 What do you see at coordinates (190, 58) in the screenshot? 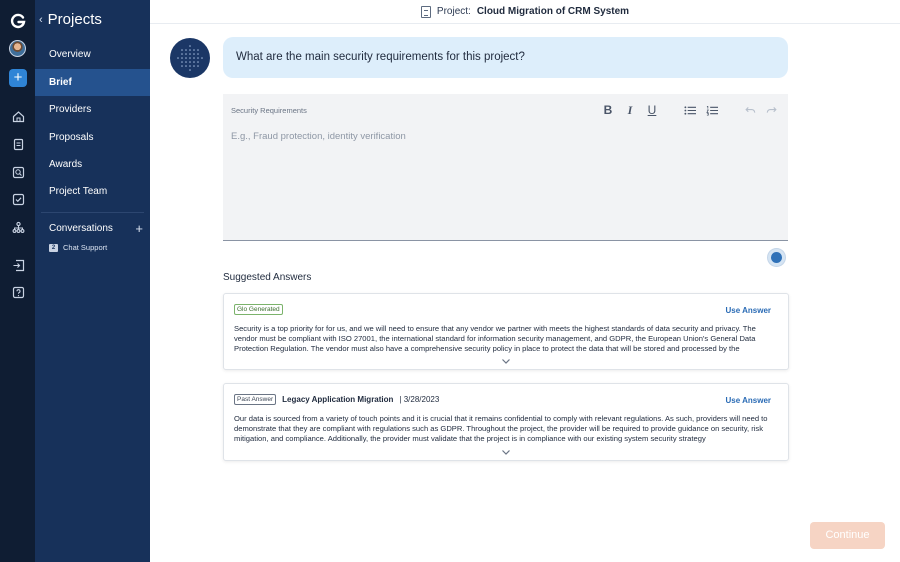
I see `assistant-avatar` at bounding box center [190, 58].